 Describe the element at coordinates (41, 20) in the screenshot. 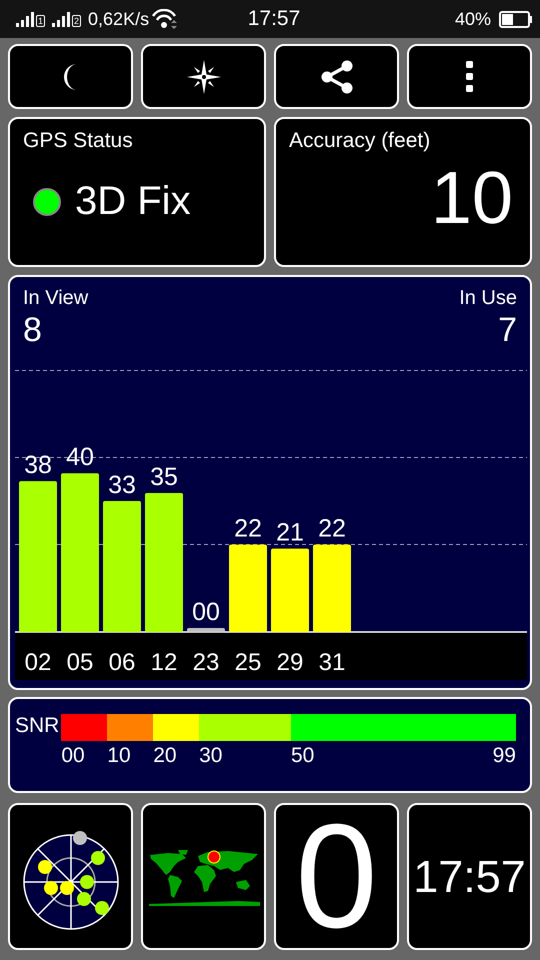

I see `sim-badge: 1` at that location.